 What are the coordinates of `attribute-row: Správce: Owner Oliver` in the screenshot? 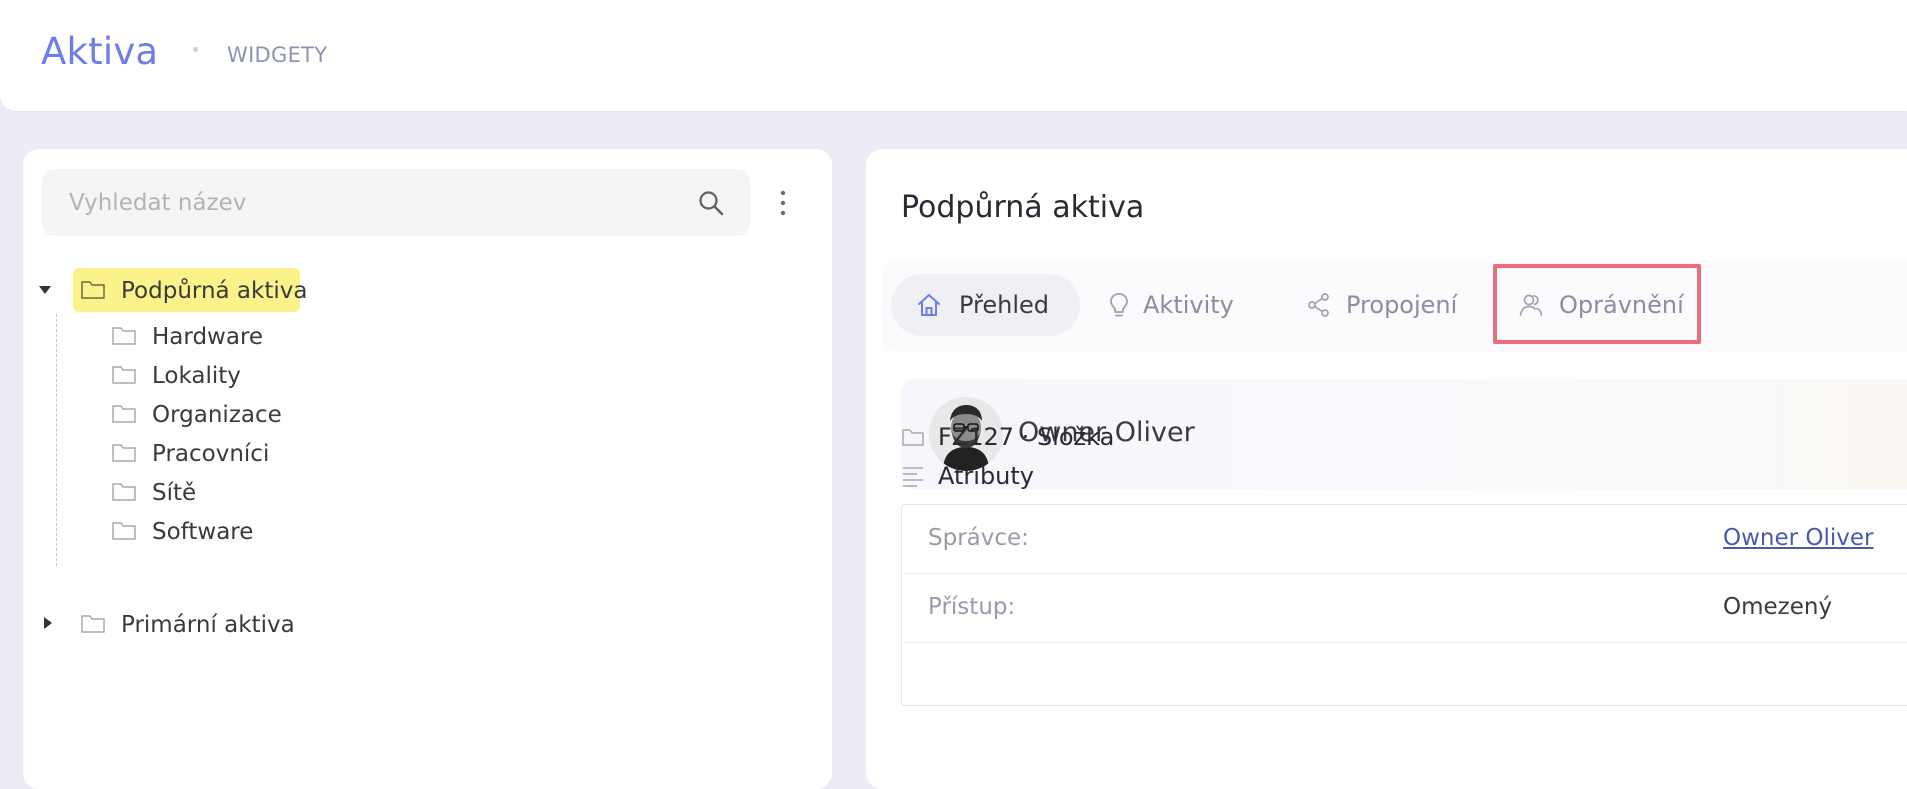 It's located at (1404, 539).